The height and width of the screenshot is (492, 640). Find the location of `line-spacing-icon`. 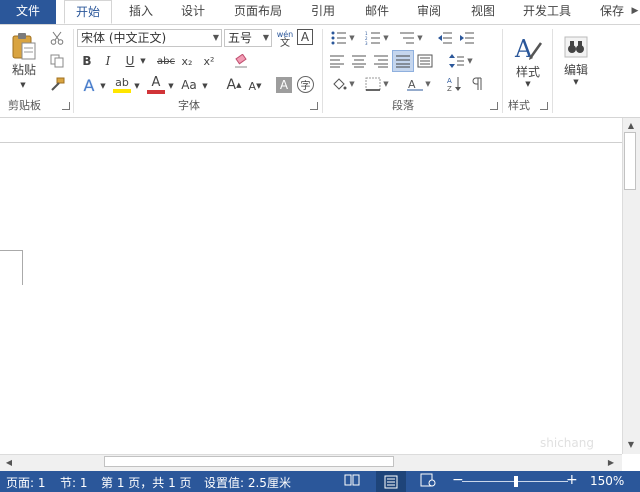

line-spacing-icon is located at coordinates (457, 61).